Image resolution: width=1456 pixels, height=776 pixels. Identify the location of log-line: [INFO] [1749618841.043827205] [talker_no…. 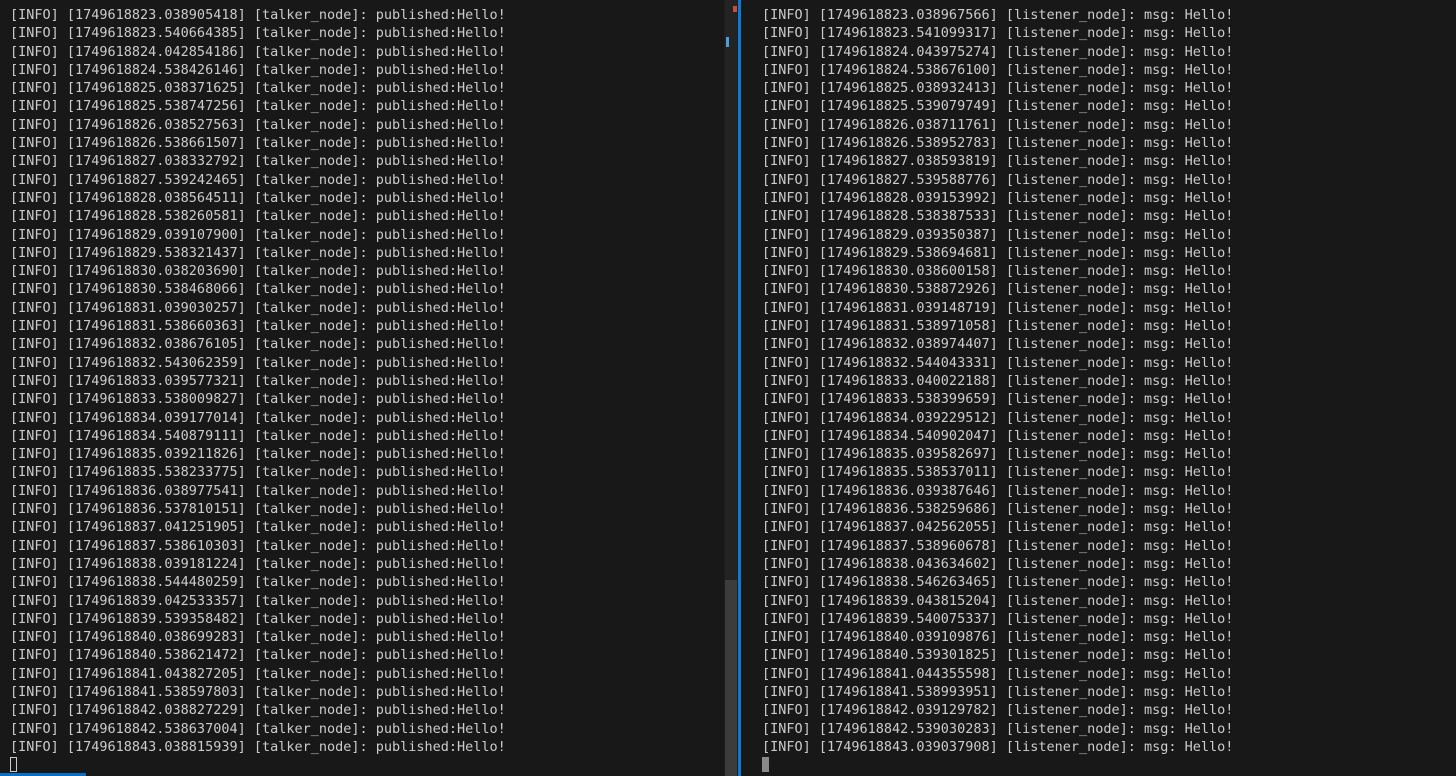
(258, 673).